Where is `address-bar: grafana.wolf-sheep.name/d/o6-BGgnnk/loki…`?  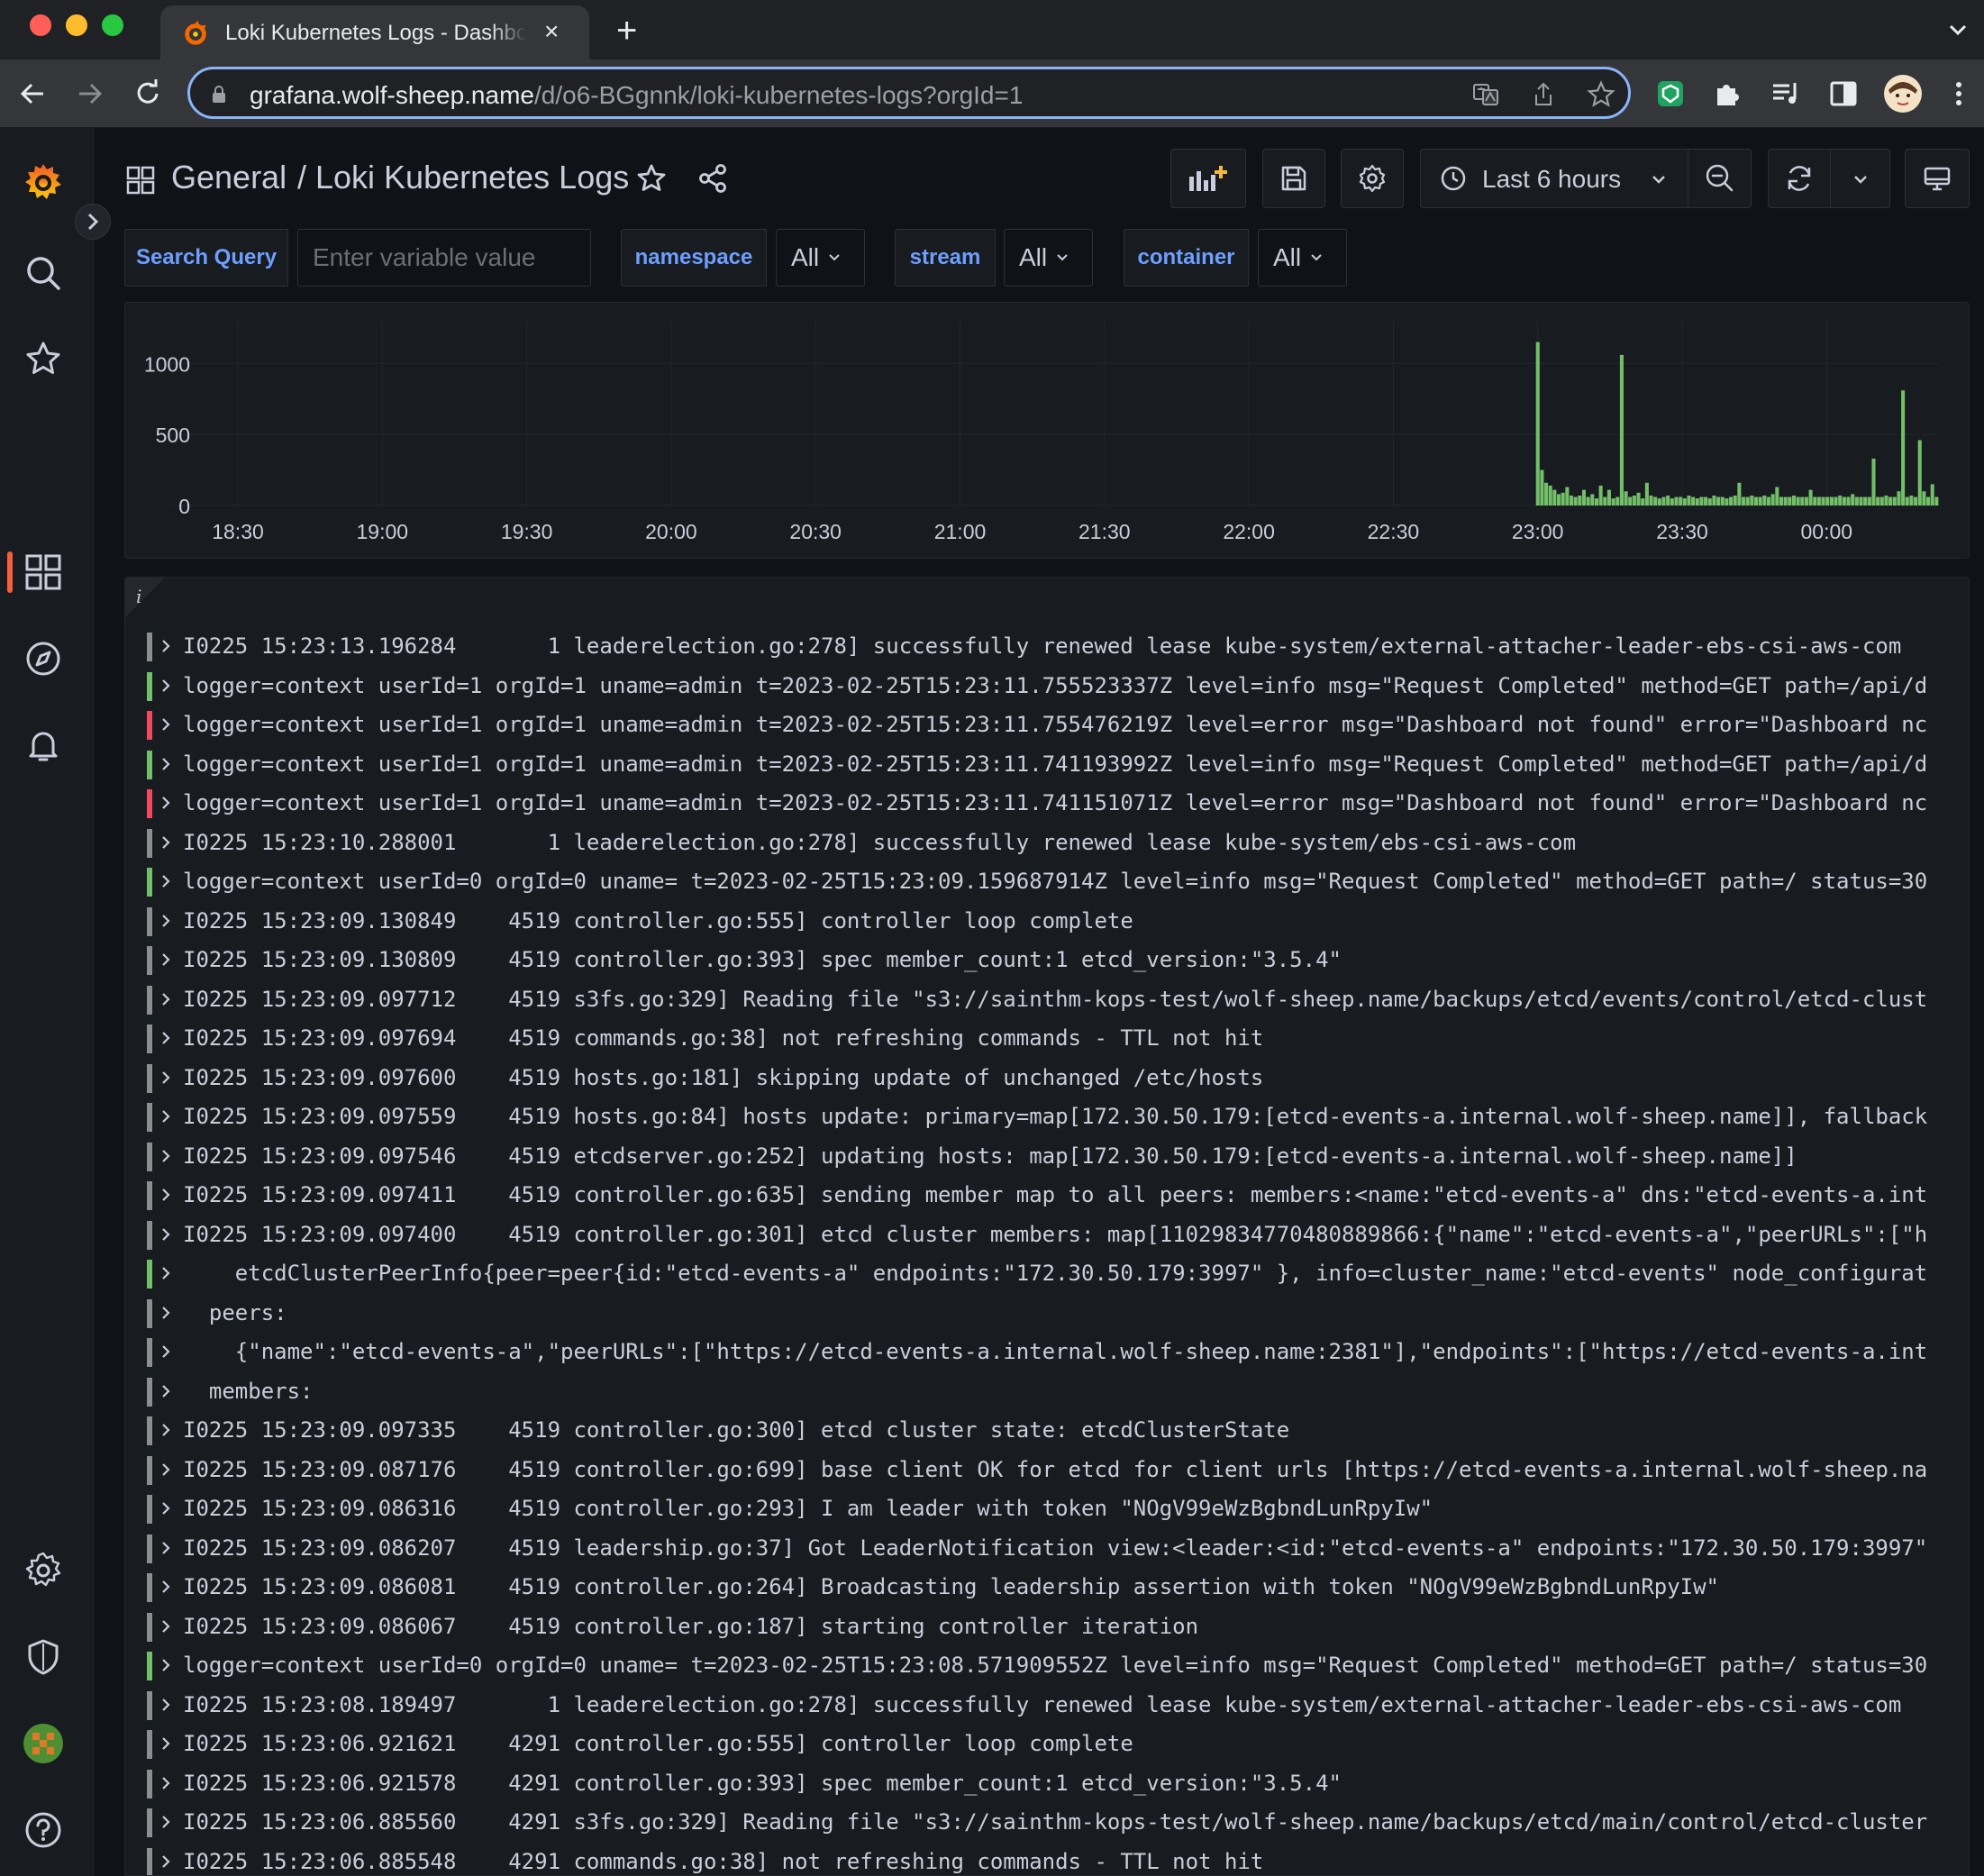
address-bar: grafana.wolf-sheep.name/d/o6-BGgnnk/loki… is located at coordinates (909, 93).